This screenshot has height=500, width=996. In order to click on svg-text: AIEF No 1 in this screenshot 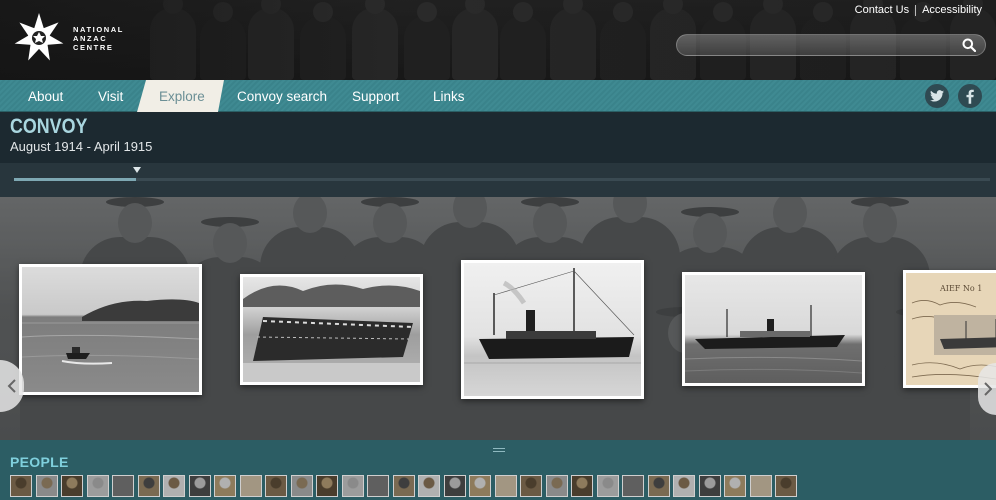, I will do `click(960, 288)`.